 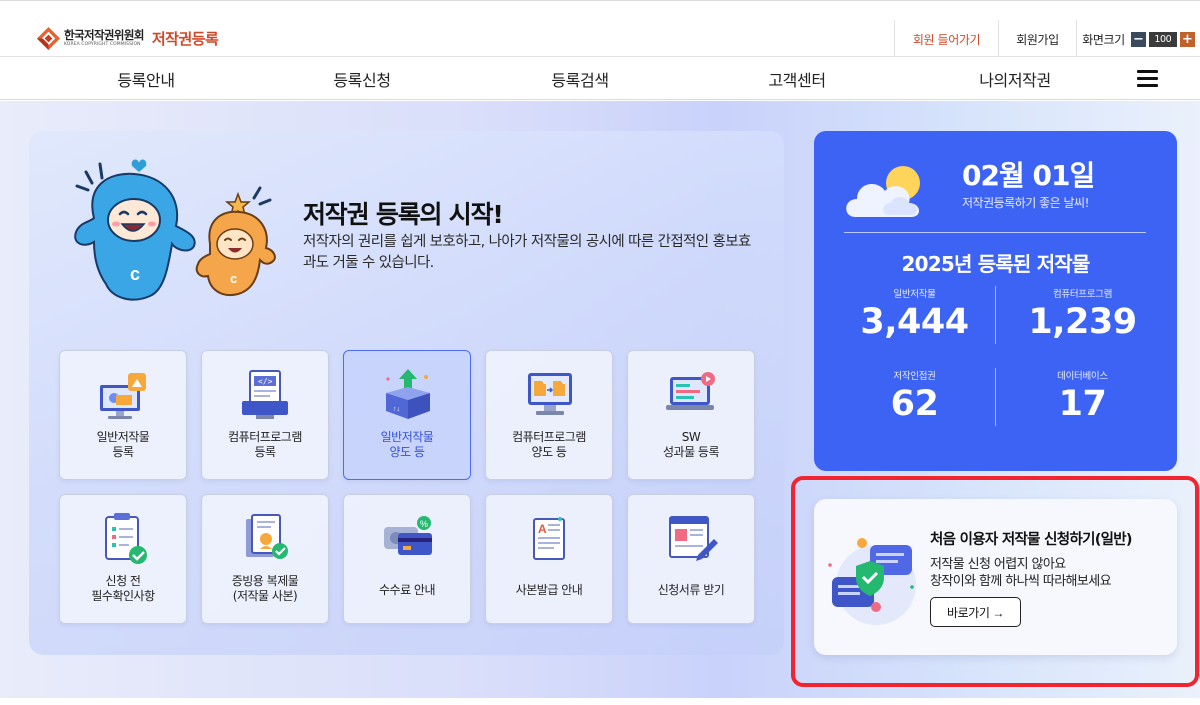 I want to click on hamburger-menu-icon, so click(x=1147, y=78).